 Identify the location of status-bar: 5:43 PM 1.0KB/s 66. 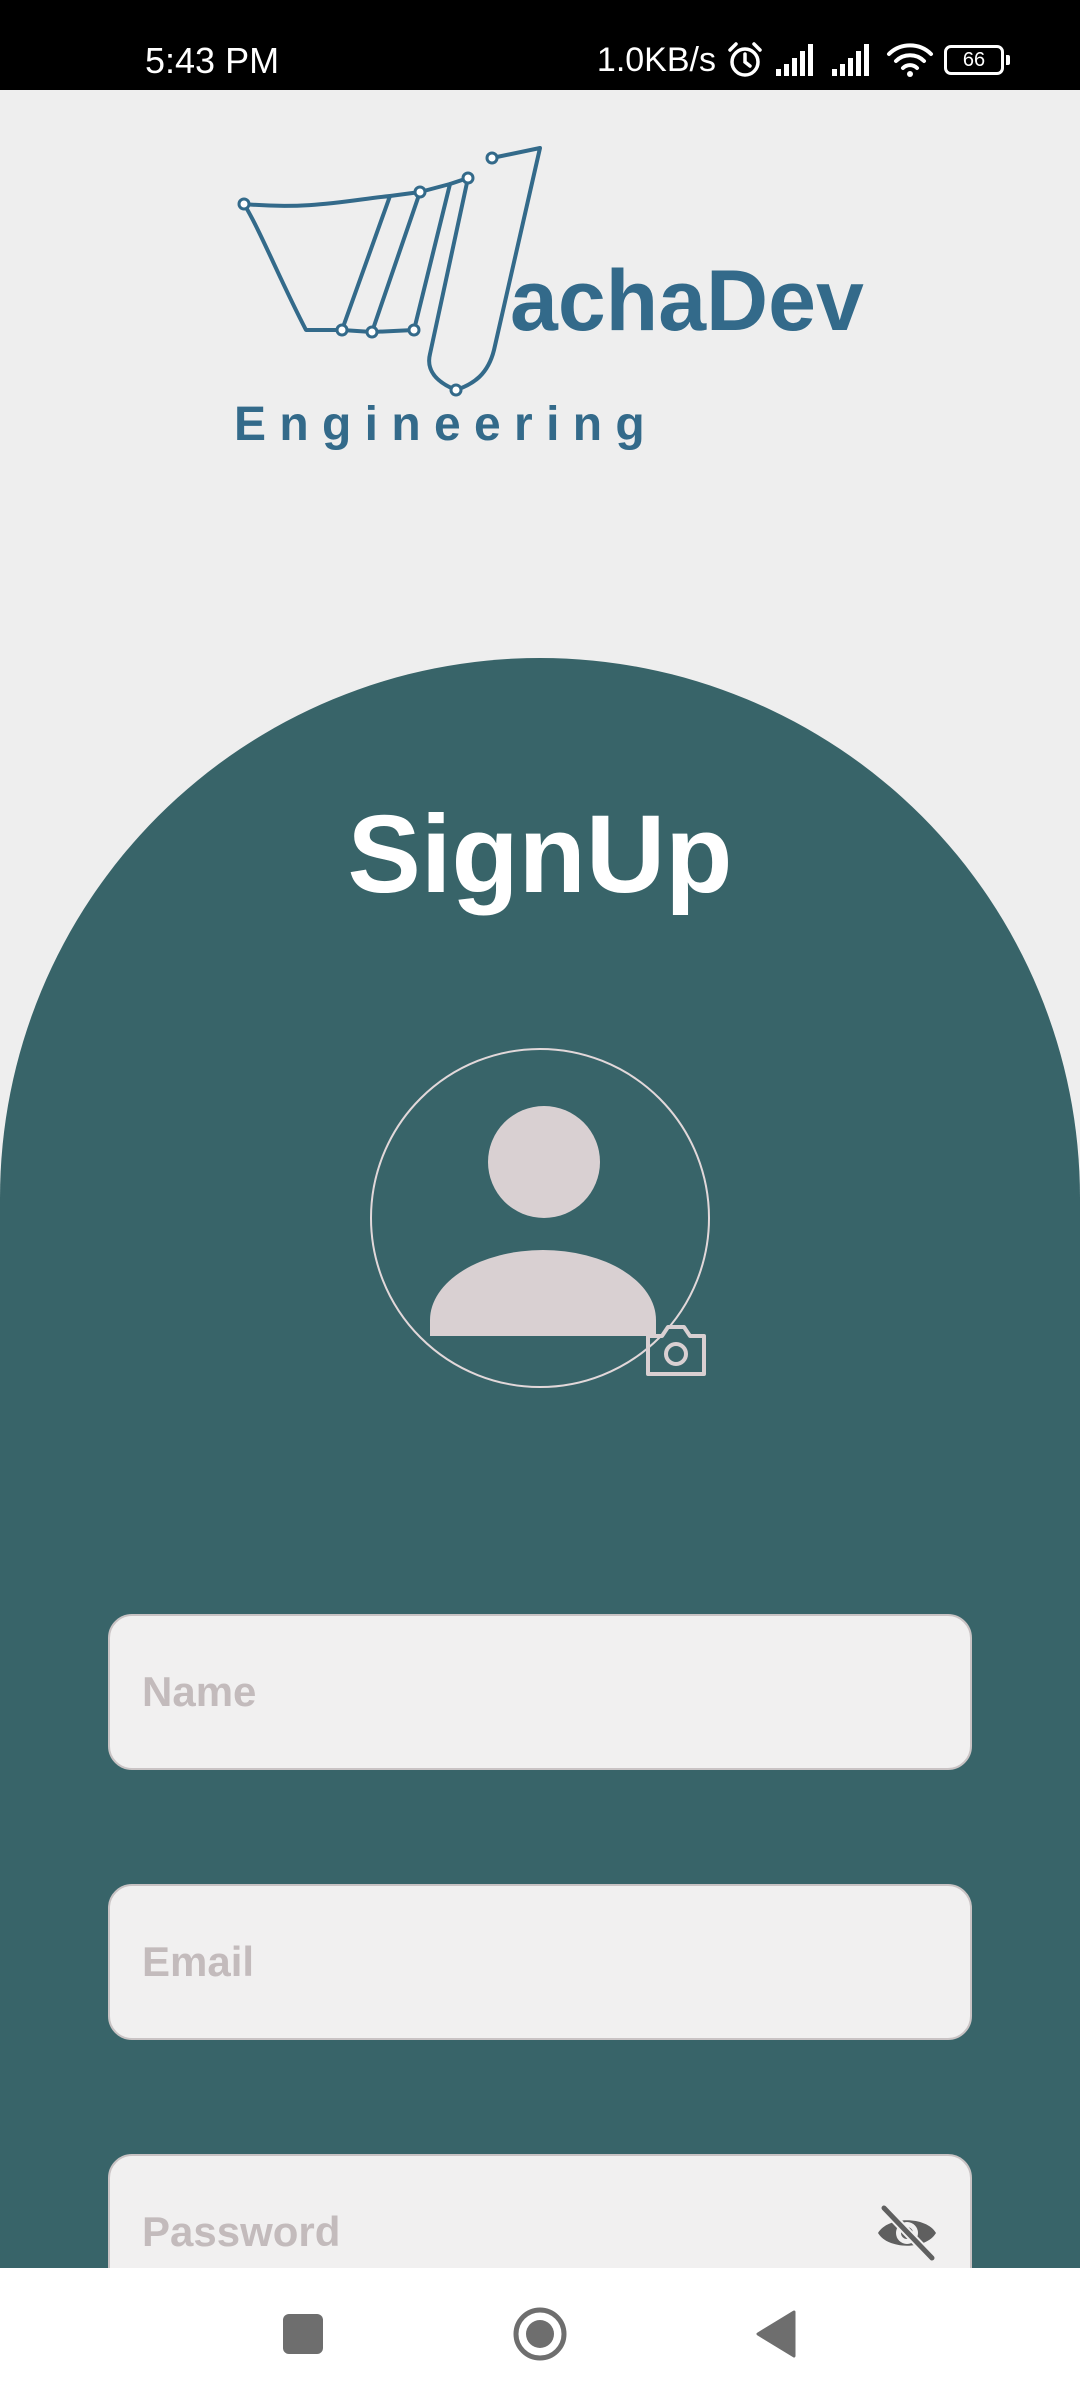
(540, 45).